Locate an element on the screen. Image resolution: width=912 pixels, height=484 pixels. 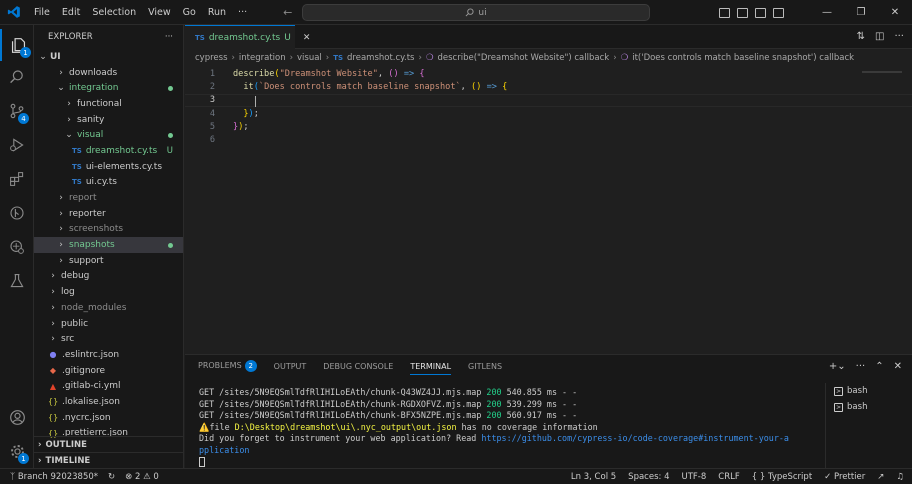
terminal-link: pplication is located at coordinates (224, 450).